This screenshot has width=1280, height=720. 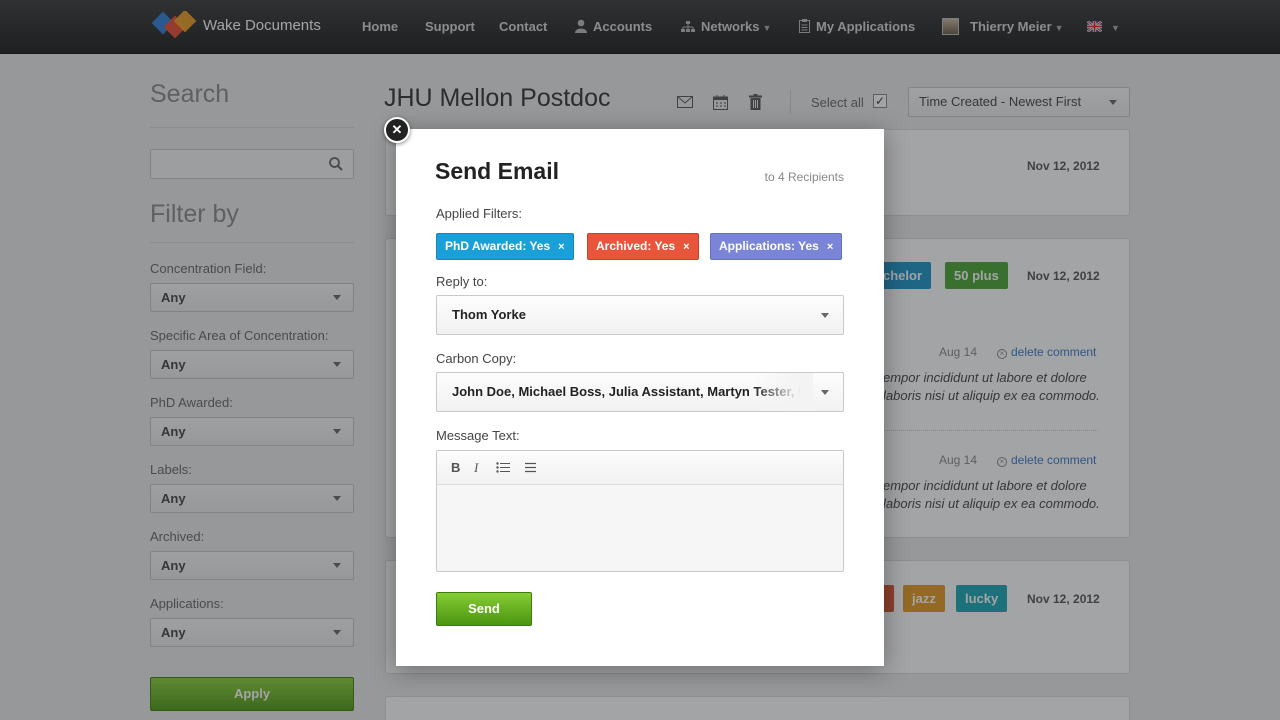 I want to click on reply-to-label: Reply to:, so click(x=462, y=281).